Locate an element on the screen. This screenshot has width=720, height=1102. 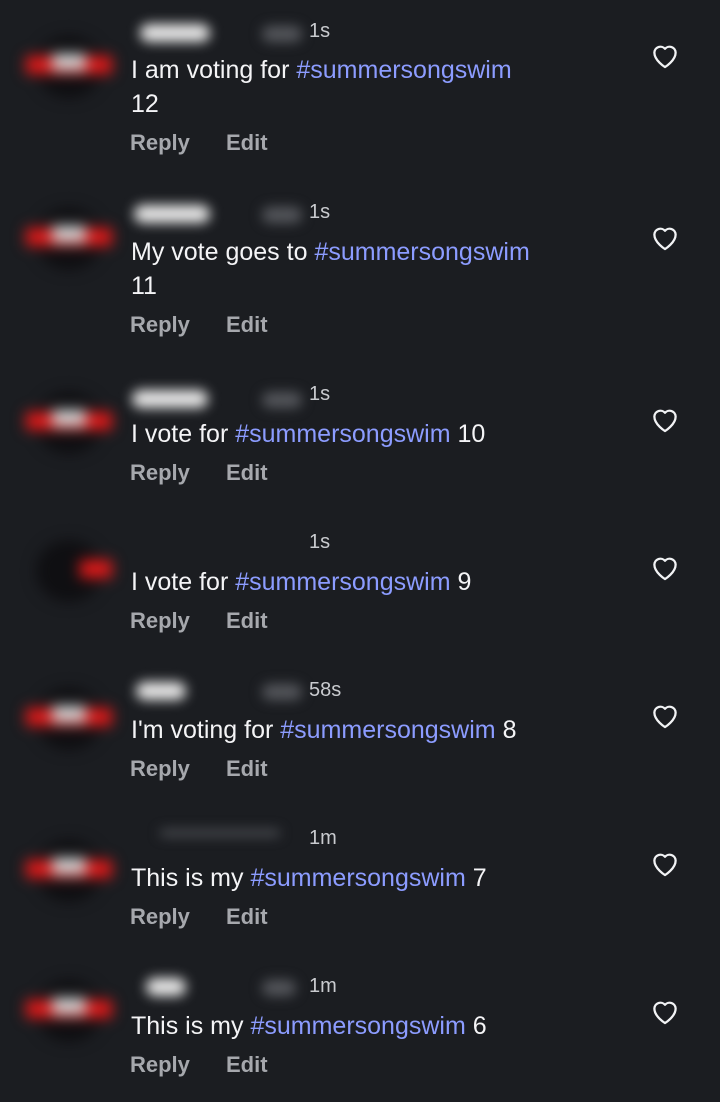
comment-text-suffix: 11 is located at coordinates (144, 286).